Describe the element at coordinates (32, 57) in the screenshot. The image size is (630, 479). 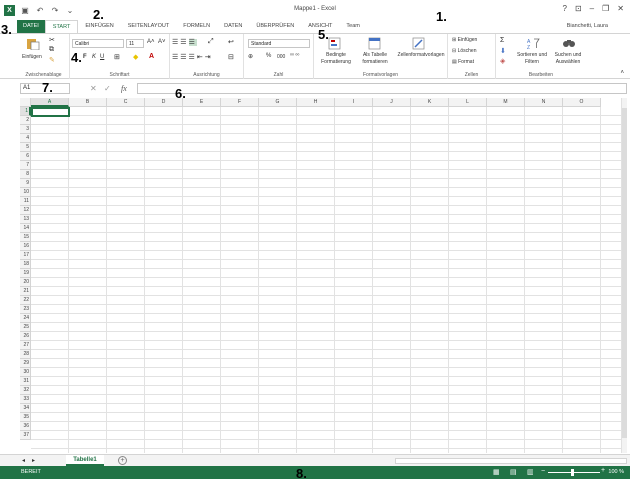
I see `paste-button: Einfügen` at that location.